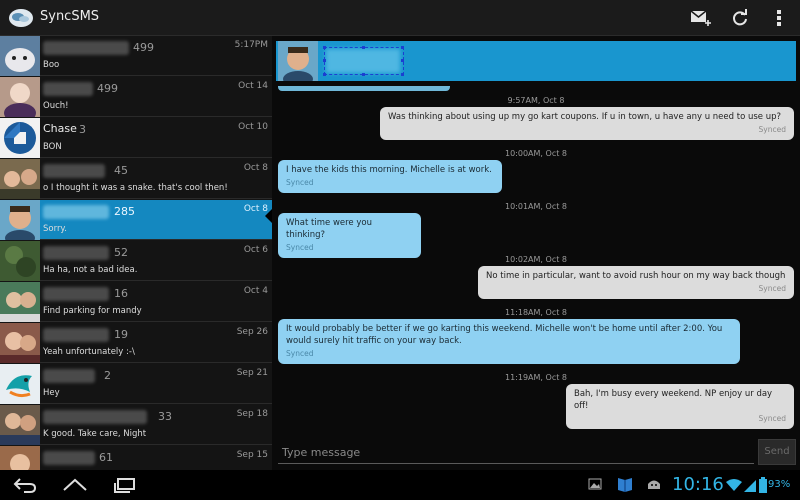  I want to click on conversation-item: 19 Sep 26 Yeah unfortunately :-\, so click(136, 343).